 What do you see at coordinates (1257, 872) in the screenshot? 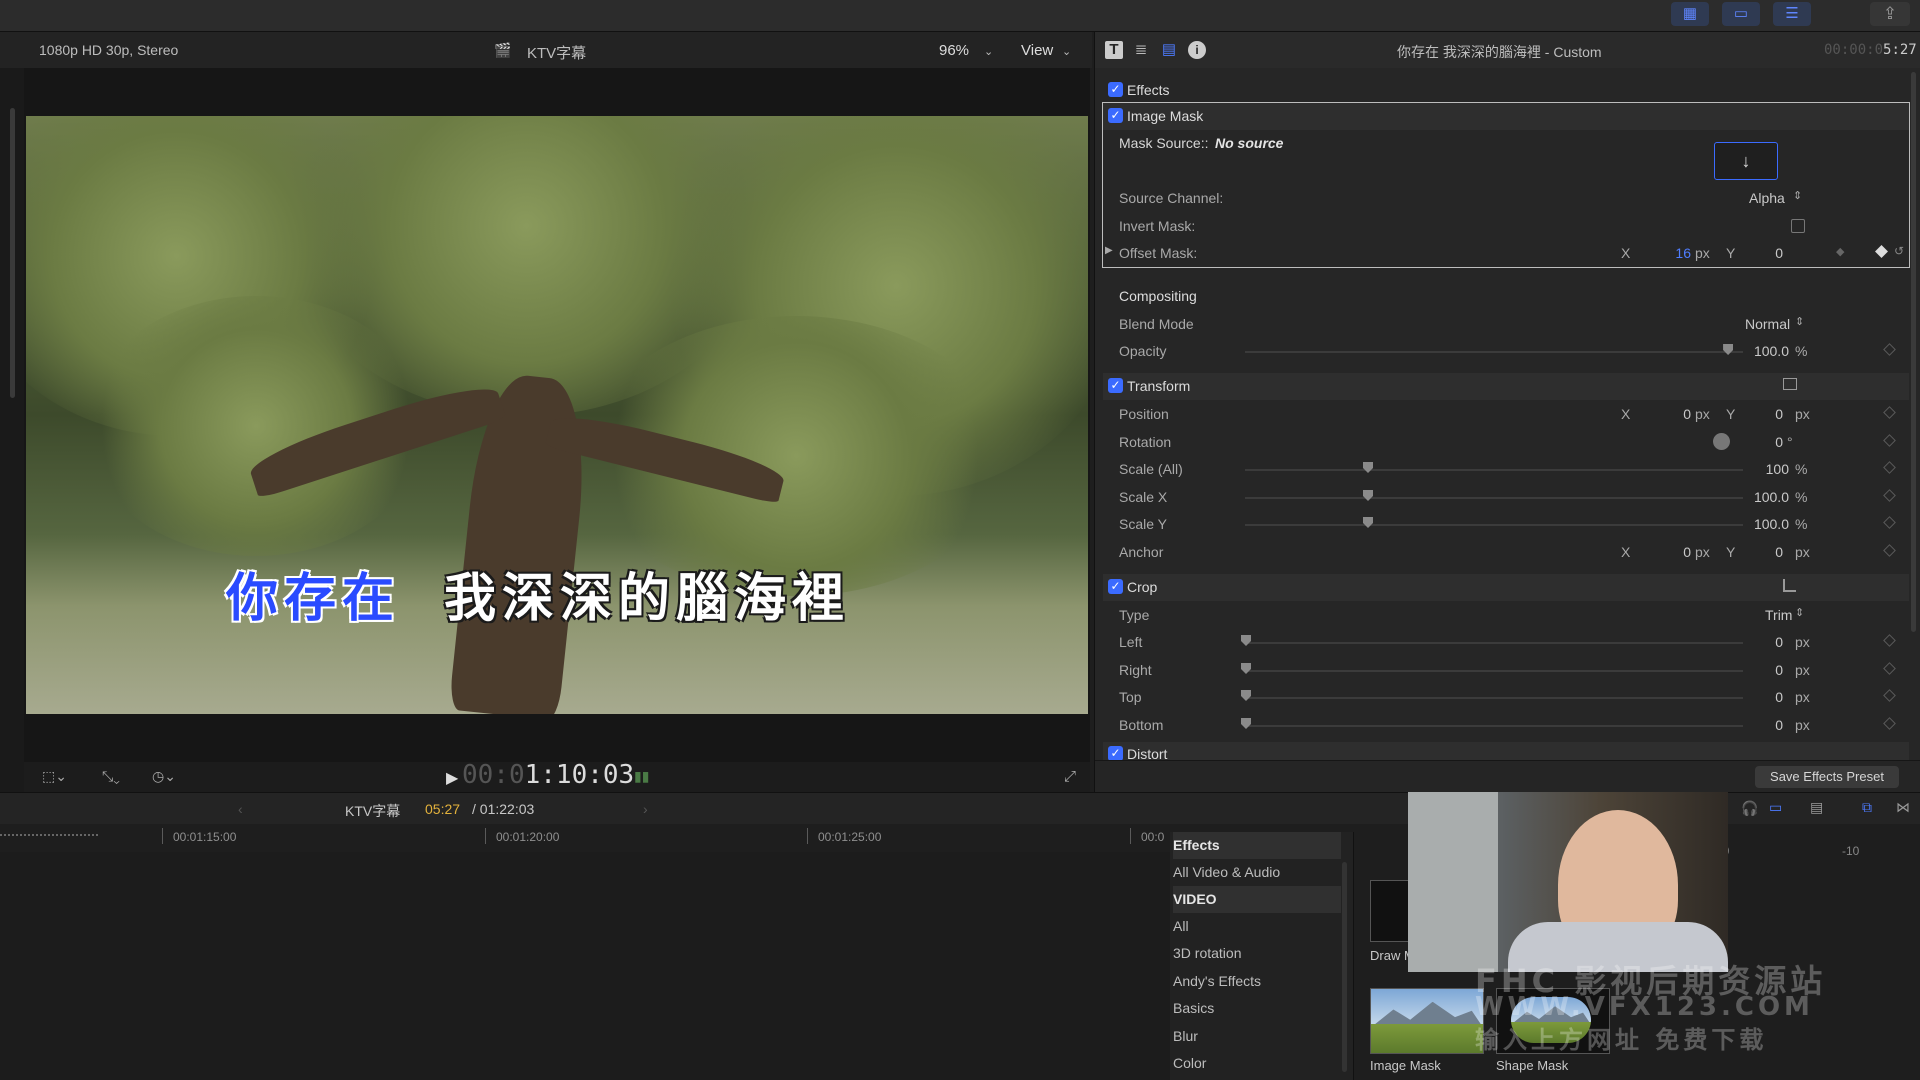
I see `category-all-video-audio: All Video & Audio` at bounding box center [1257, 872].